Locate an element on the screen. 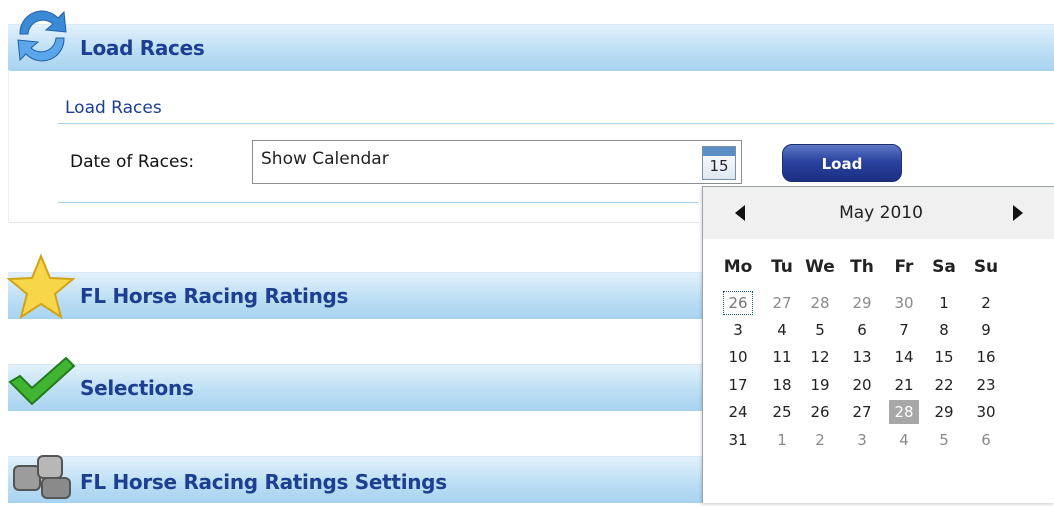 This screenshot has width=1054, height=506. calendar-day: 25 is located at coordinates (782, 412).